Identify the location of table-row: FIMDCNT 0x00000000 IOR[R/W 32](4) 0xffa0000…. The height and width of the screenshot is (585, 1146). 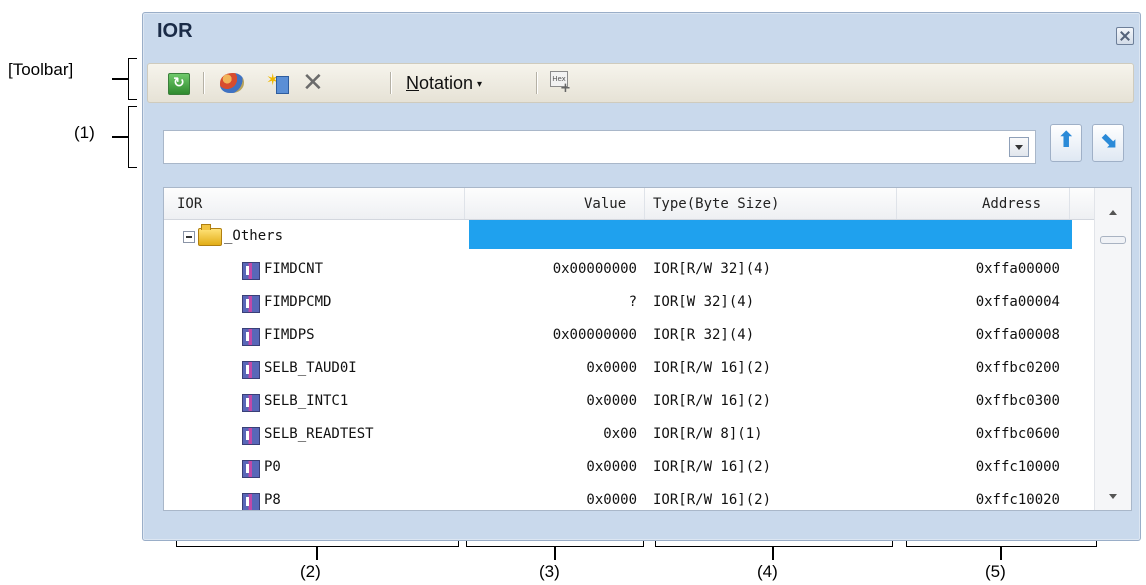
(629, 269).